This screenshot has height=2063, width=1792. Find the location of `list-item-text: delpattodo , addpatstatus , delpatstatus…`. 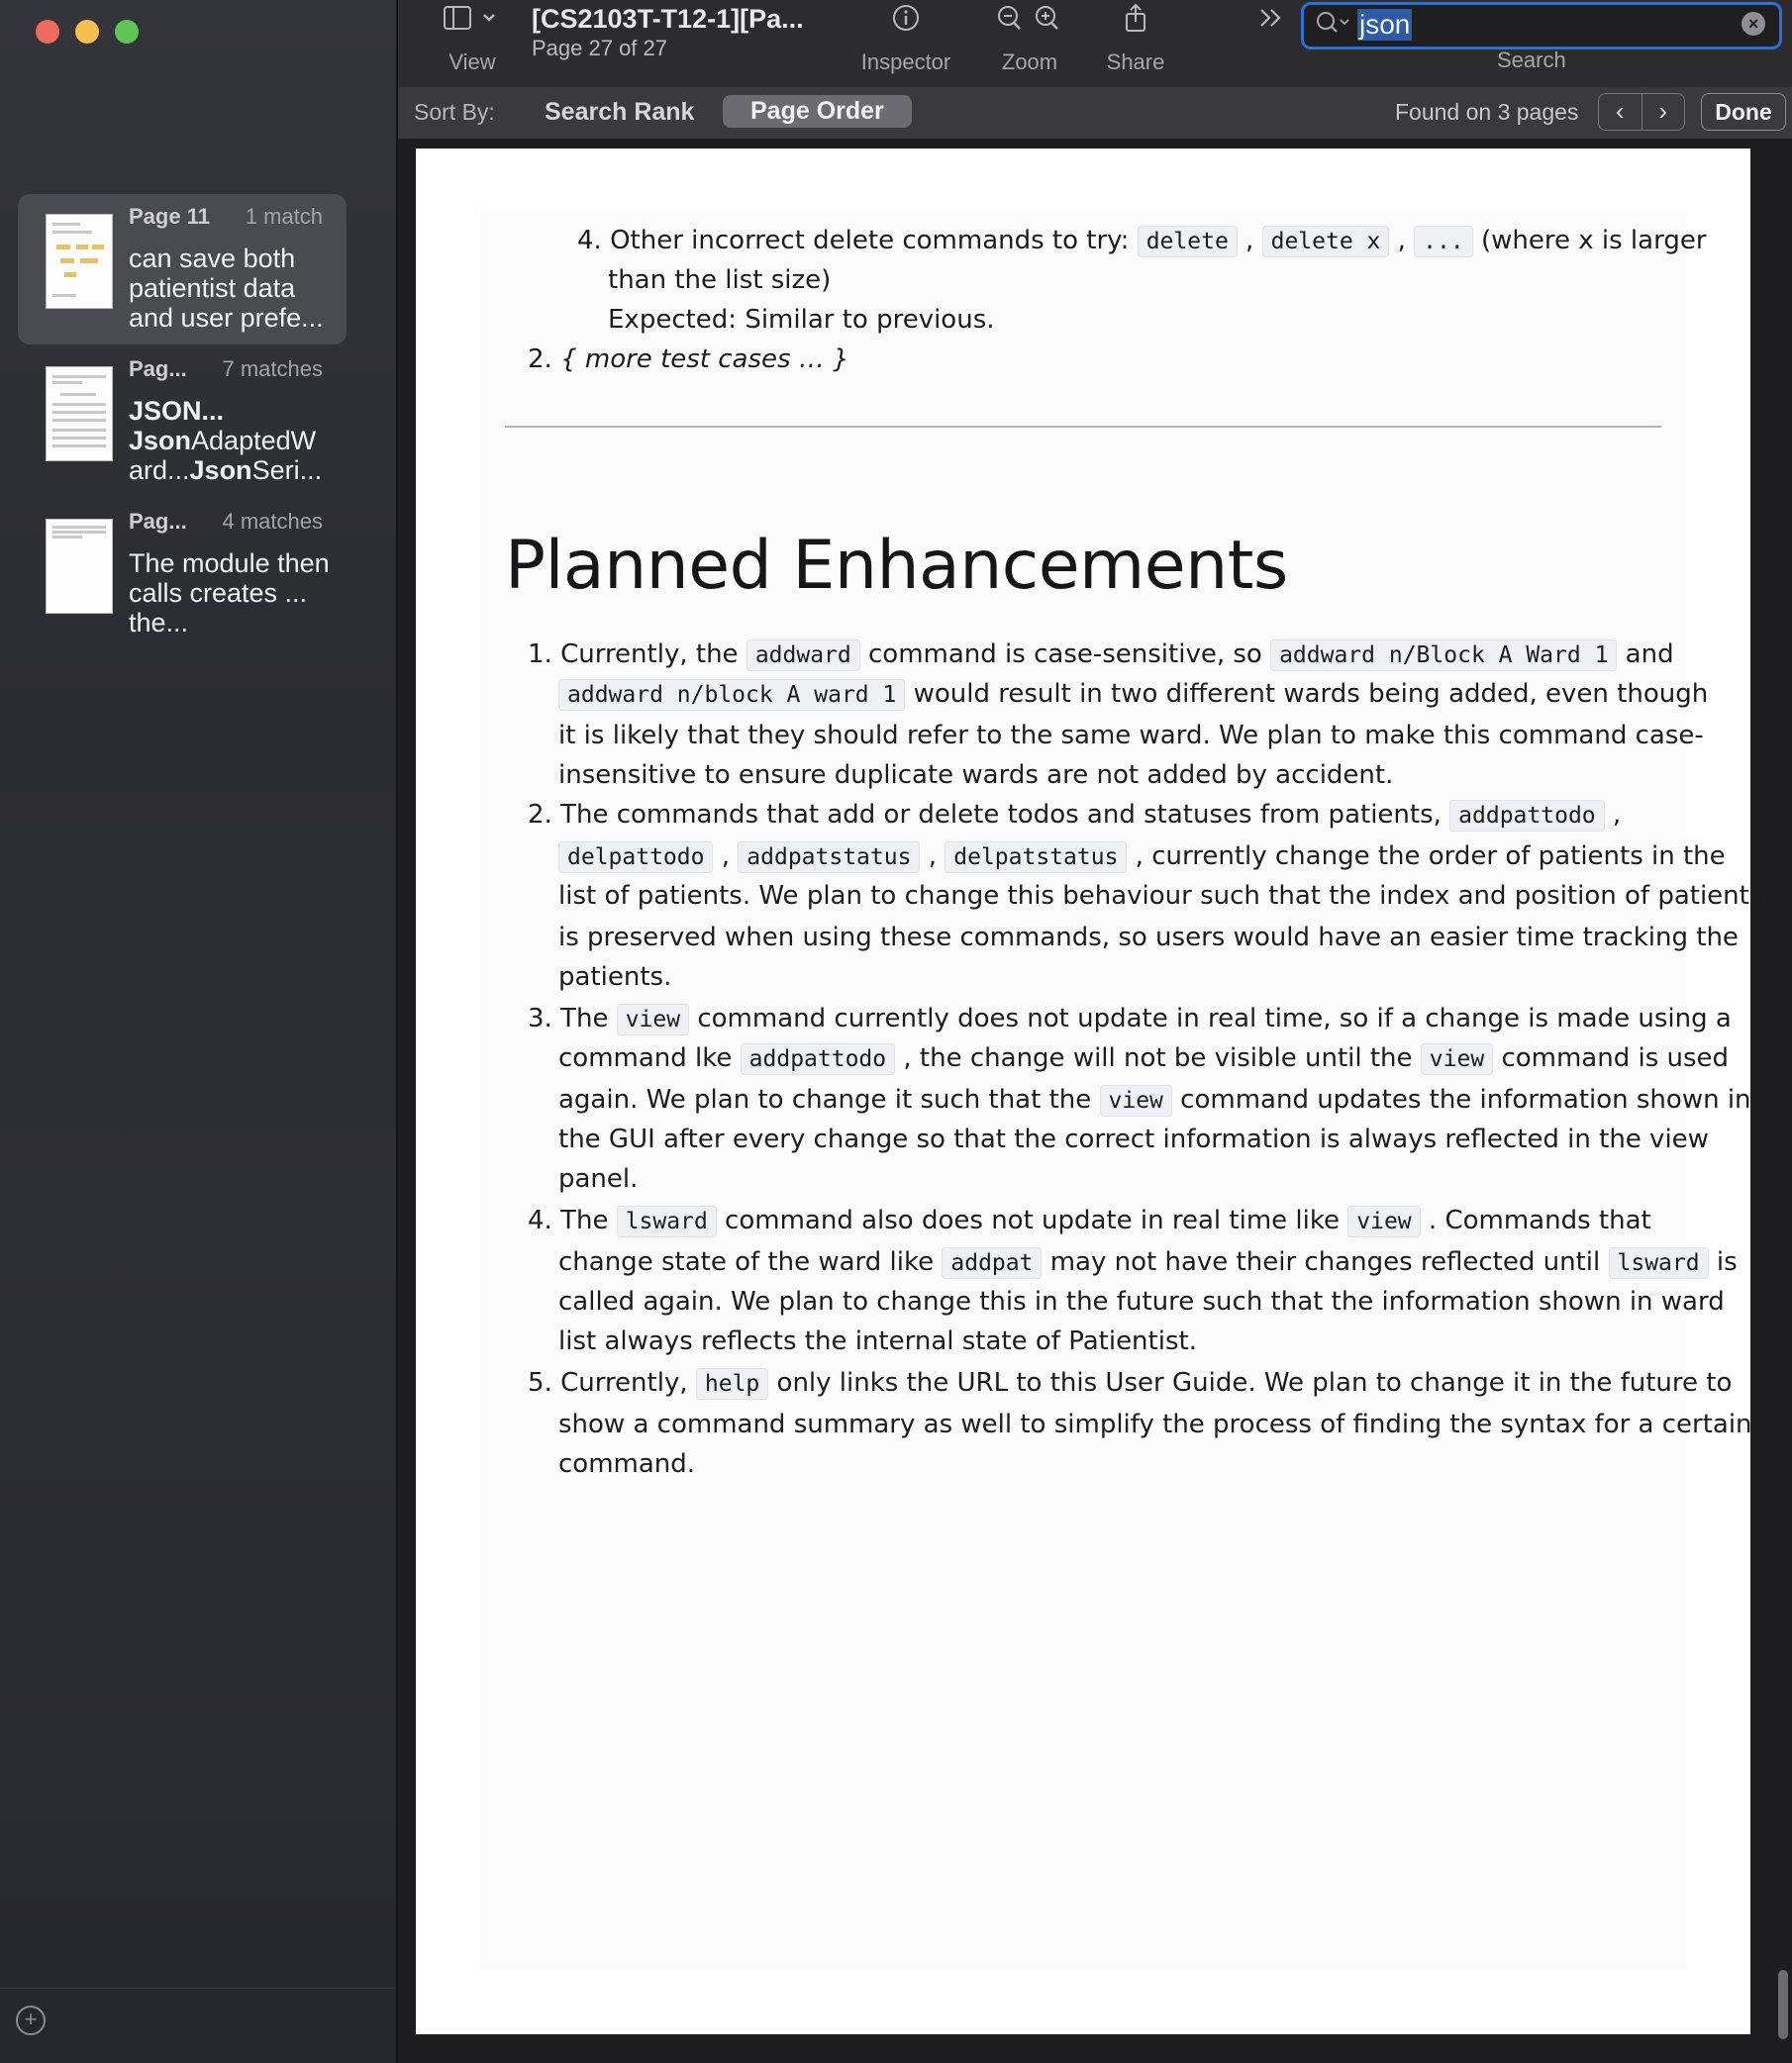

list-item-text: delpattodo , addpatstatus , delpatstatus… is located at coordinates (1142, 857).